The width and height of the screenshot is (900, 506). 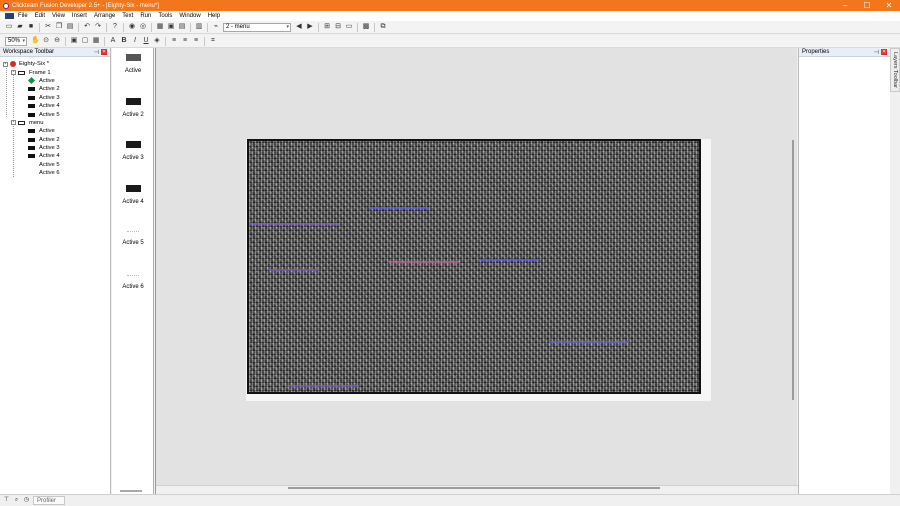 I want to click on open-icon: ▰, so click(x=20, y=27).